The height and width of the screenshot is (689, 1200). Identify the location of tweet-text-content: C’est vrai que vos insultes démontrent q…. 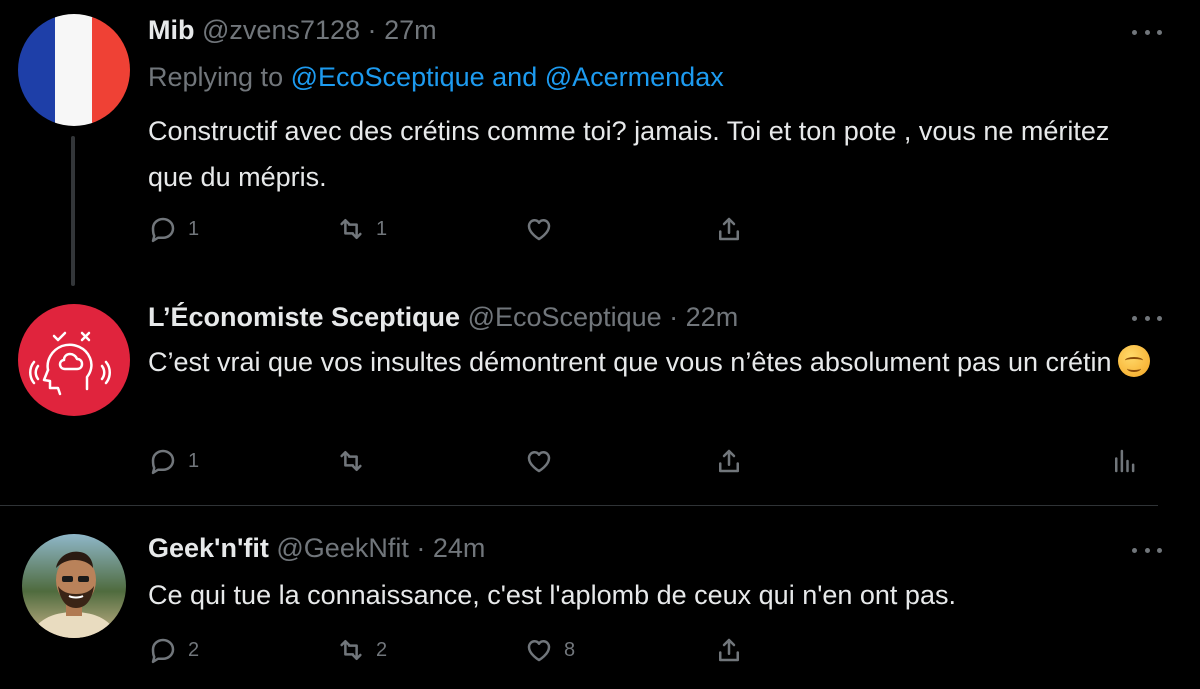
(630, 362).